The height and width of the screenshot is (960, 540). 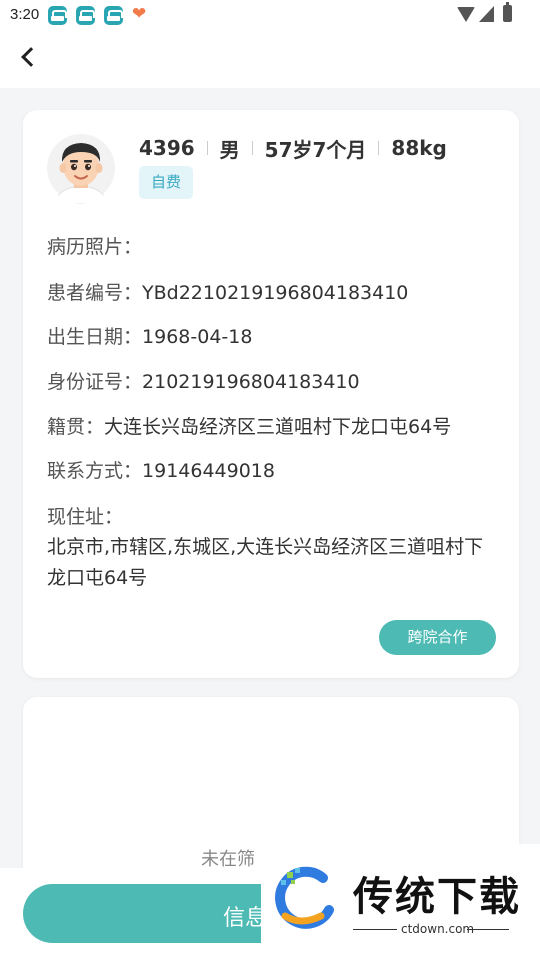 What do you see at coordinates (31, 57) in the screenshot?
I see `back-arrow-icon` at bounding box center [31, 57].